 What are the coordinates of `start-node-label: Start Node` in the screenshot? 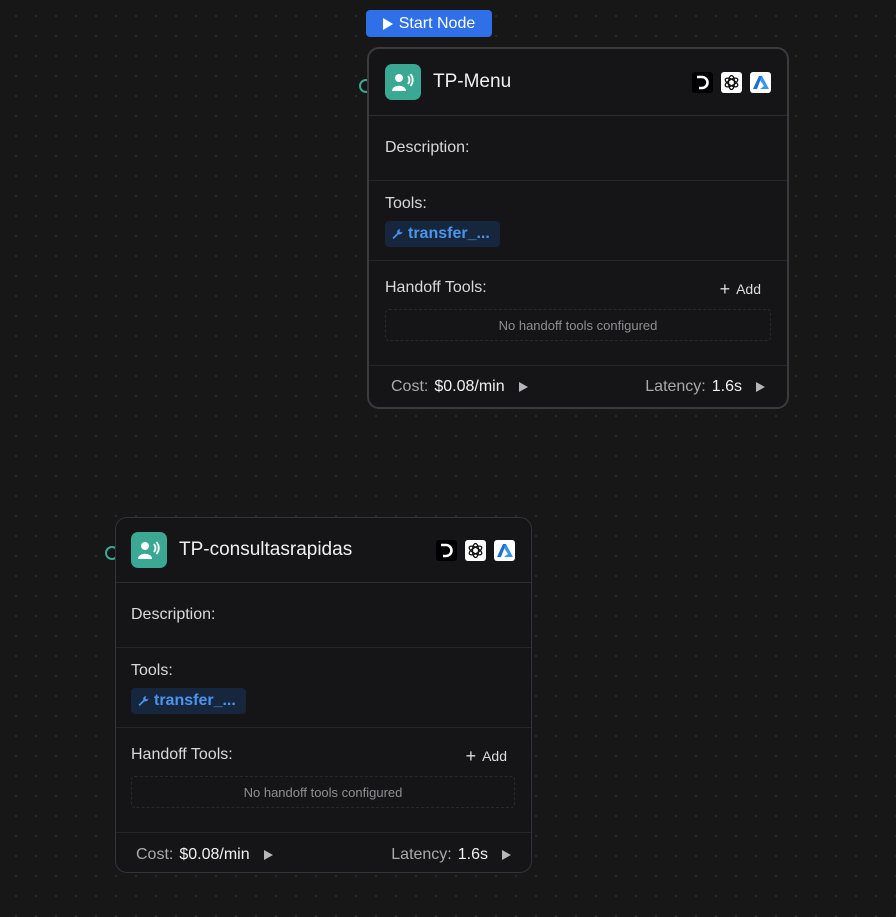 It's located at (437, 23).